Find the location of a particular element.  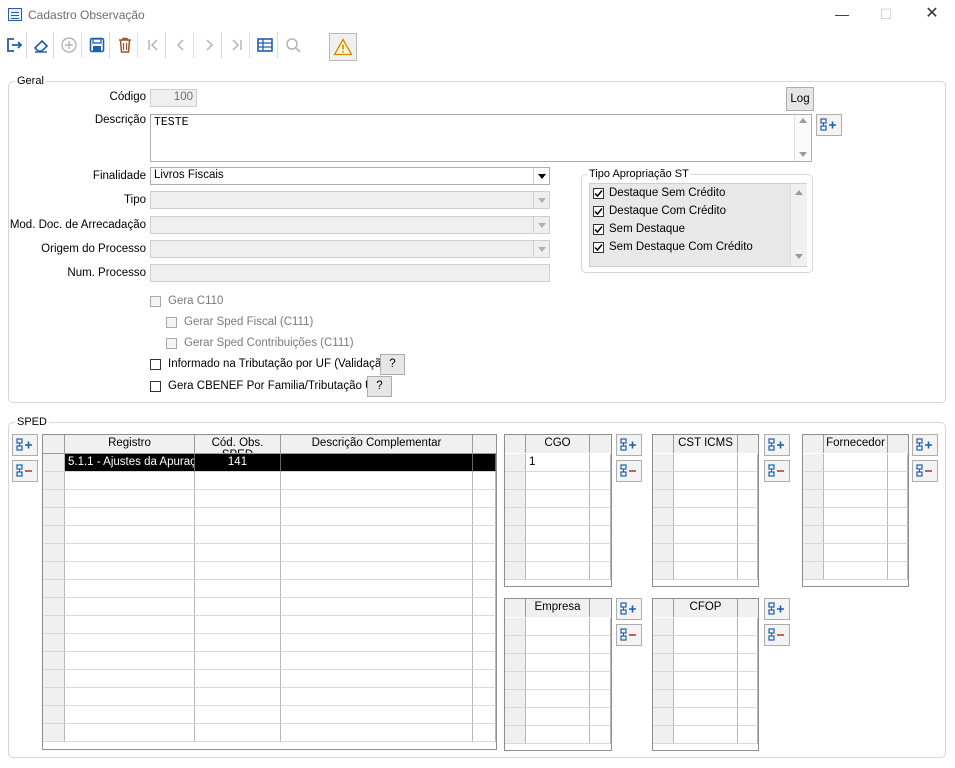

scroll-up-icon is located at coordinates (803, 120).